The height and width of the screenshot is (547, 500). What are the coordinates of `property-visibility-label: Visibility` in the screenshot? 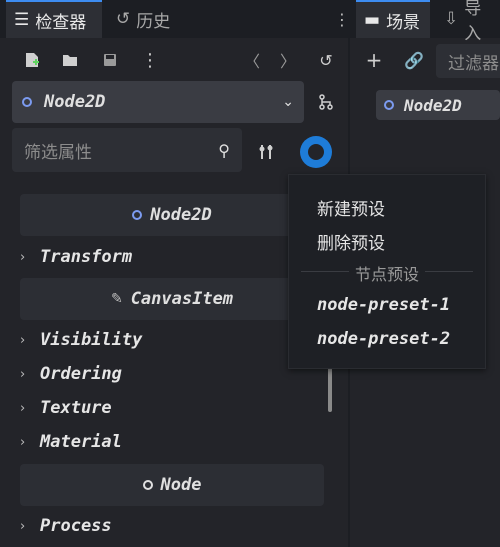 It's located at (91, 340).